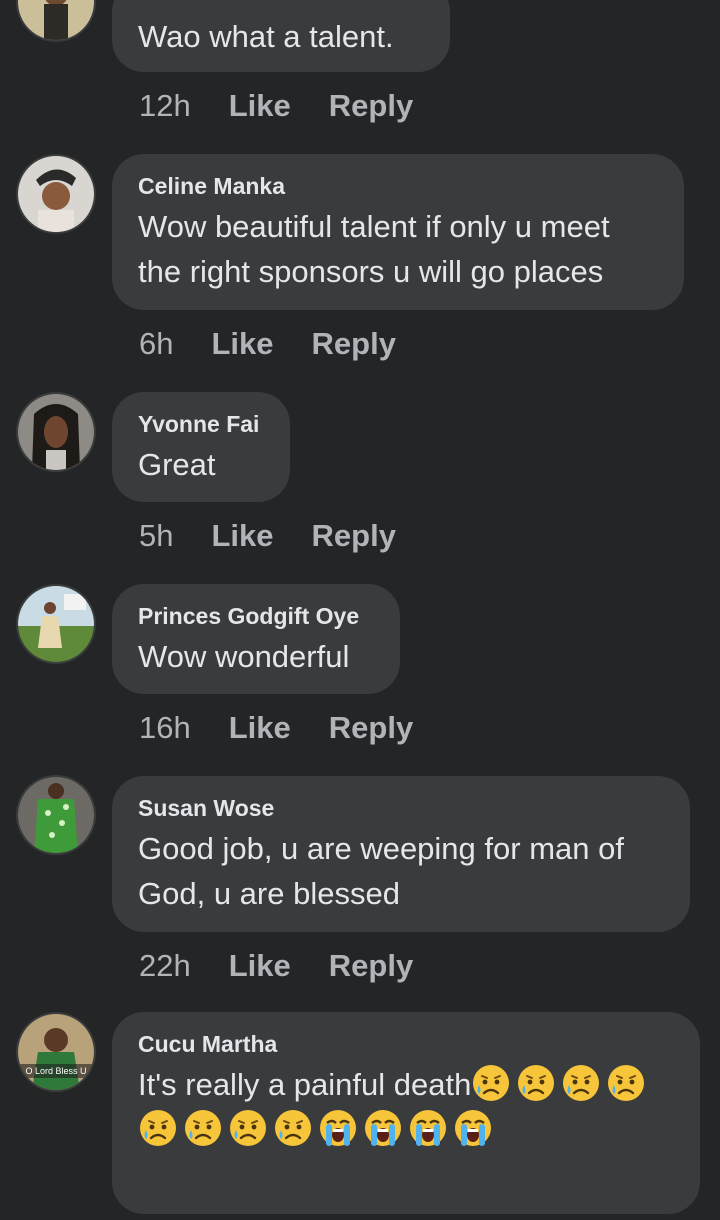 The height and width of the screenshot is (1220, 720). What do you see at coordinates (165, 965) in the screenshot?
I see `timestamp: 22h` at bounding box center [165, 965].